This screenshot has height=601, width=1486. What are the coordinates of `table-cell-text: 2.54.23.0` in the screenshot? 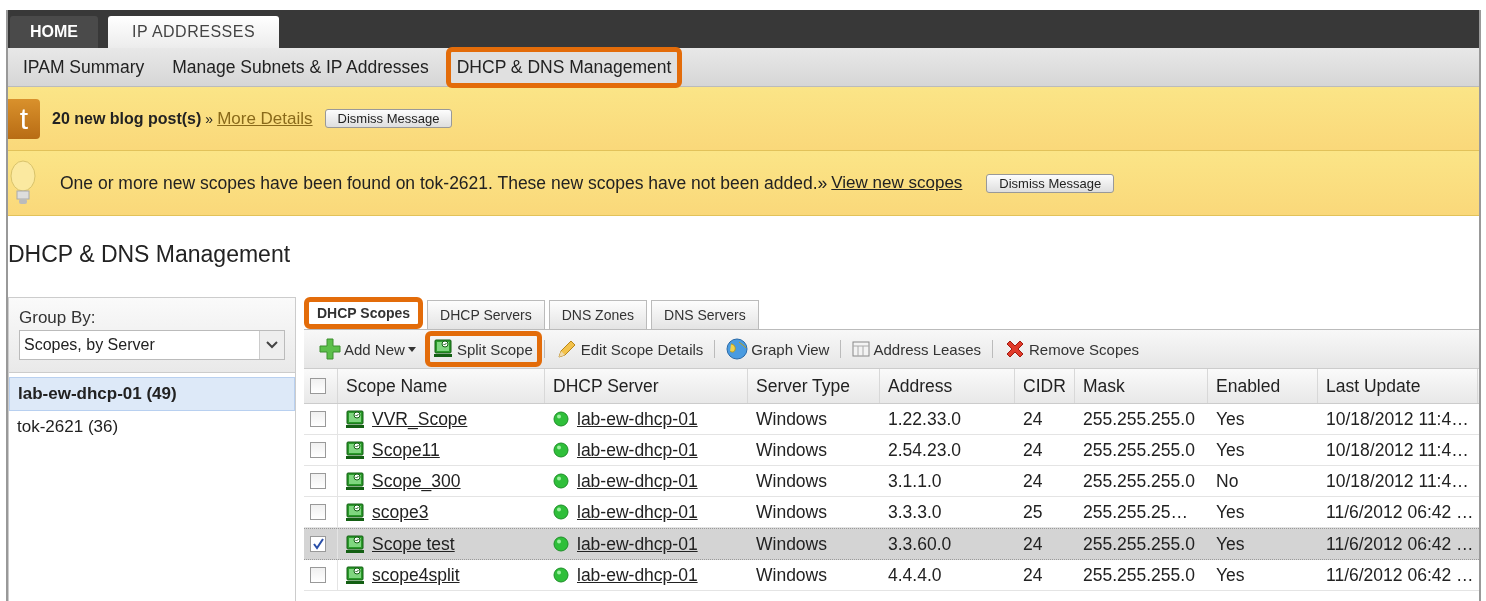 It's located at (924, 450).